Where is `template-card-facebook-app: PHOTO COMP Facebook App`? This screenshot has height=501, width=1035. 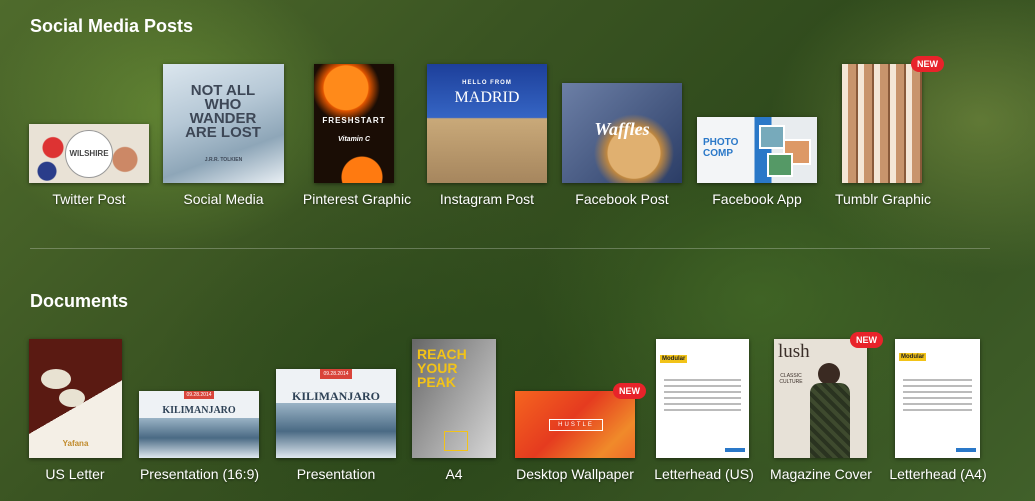 template-card-facebook-app: PHOTO COMP Facebook App is located at coordinates (757, 138).